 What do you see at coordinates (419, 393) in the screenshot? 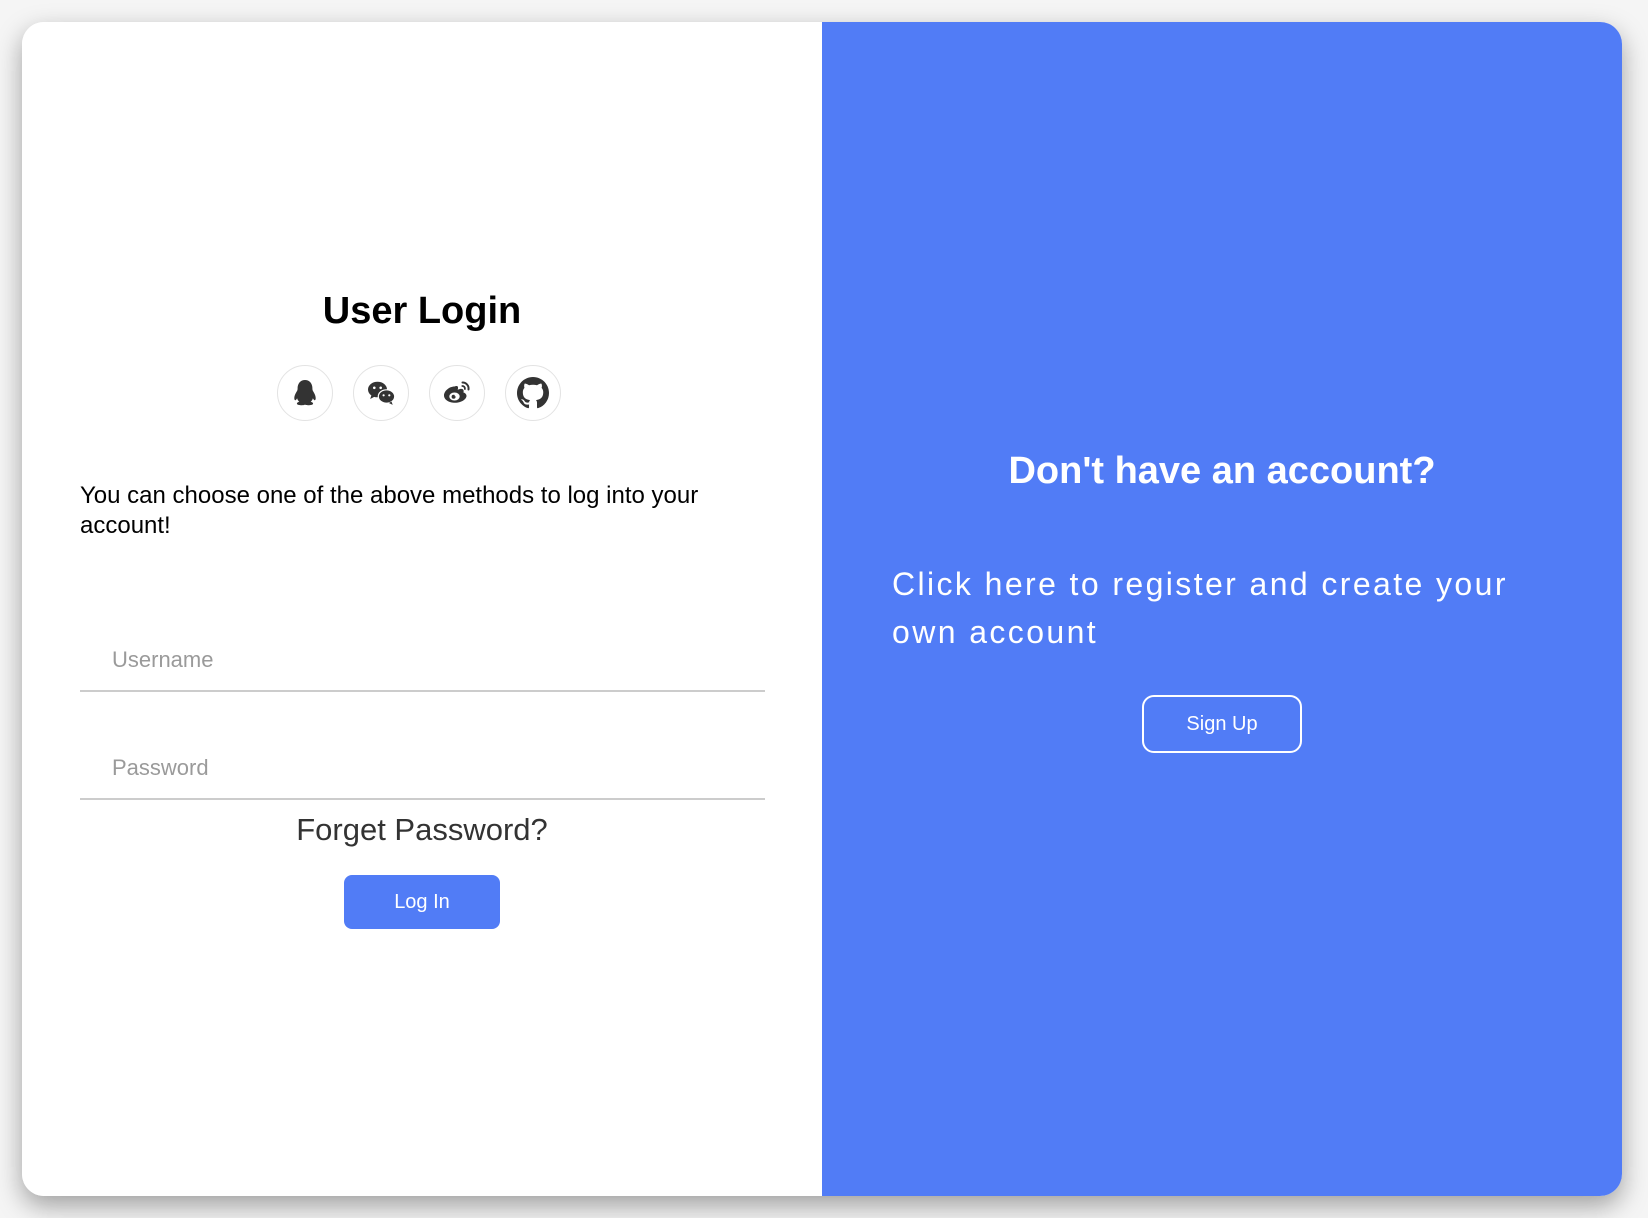
I see `social-login-row` at bounding box center [419, 393].